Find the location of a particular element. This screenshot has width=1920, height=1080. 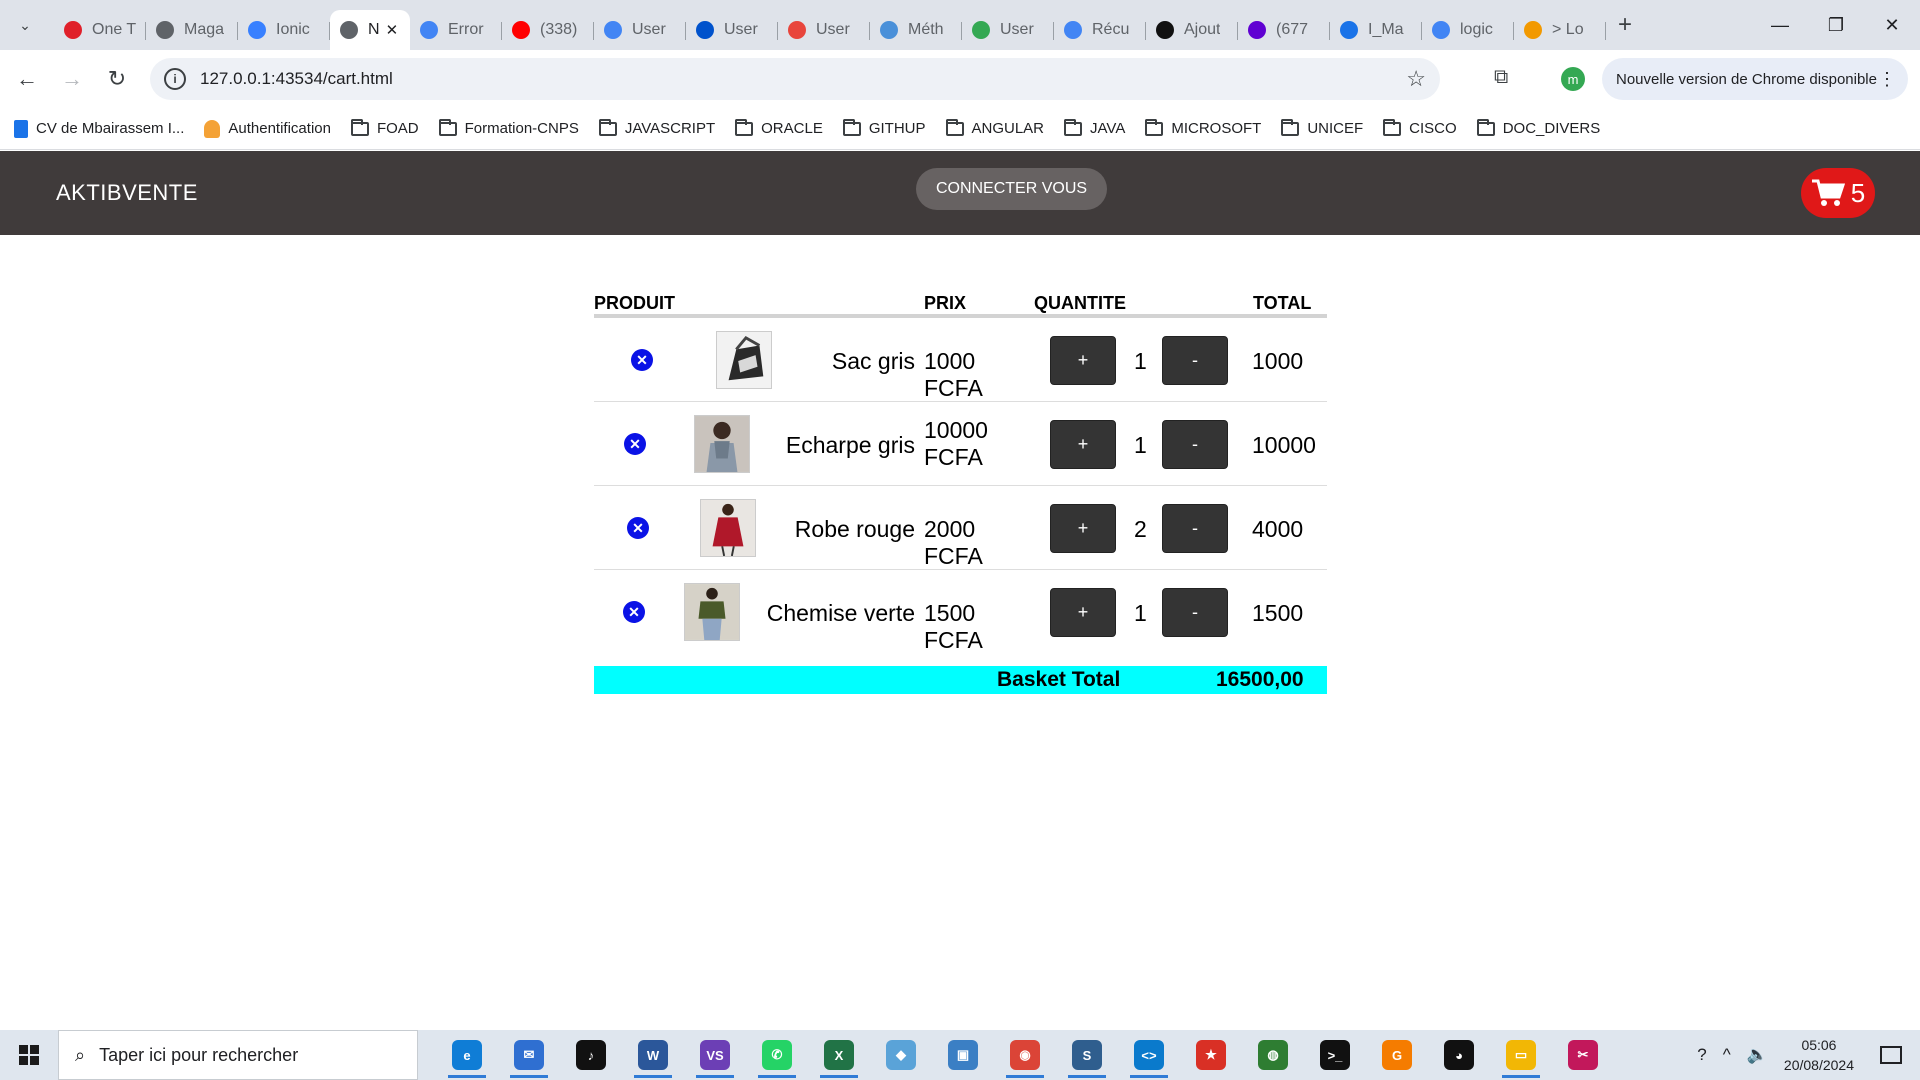

taskbar-app: G is located at coordinates (1397, 1055).